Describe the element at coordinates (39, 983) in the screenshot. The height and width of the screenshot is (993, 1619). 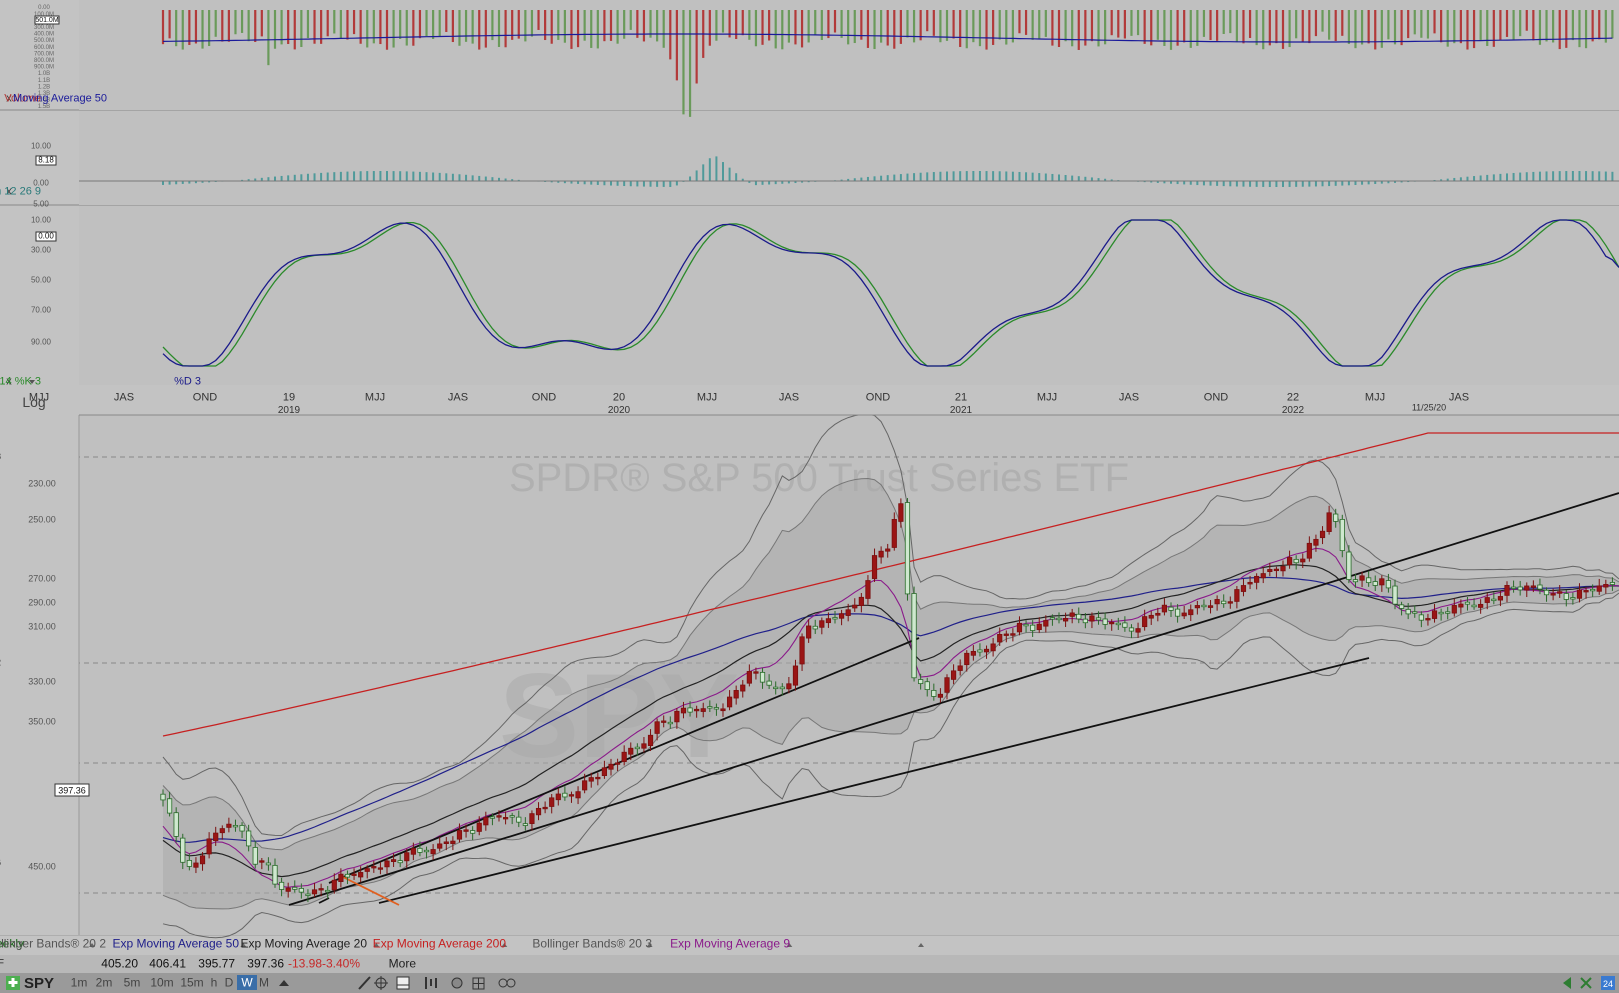
I see `symbol-field: SPY` at that location.